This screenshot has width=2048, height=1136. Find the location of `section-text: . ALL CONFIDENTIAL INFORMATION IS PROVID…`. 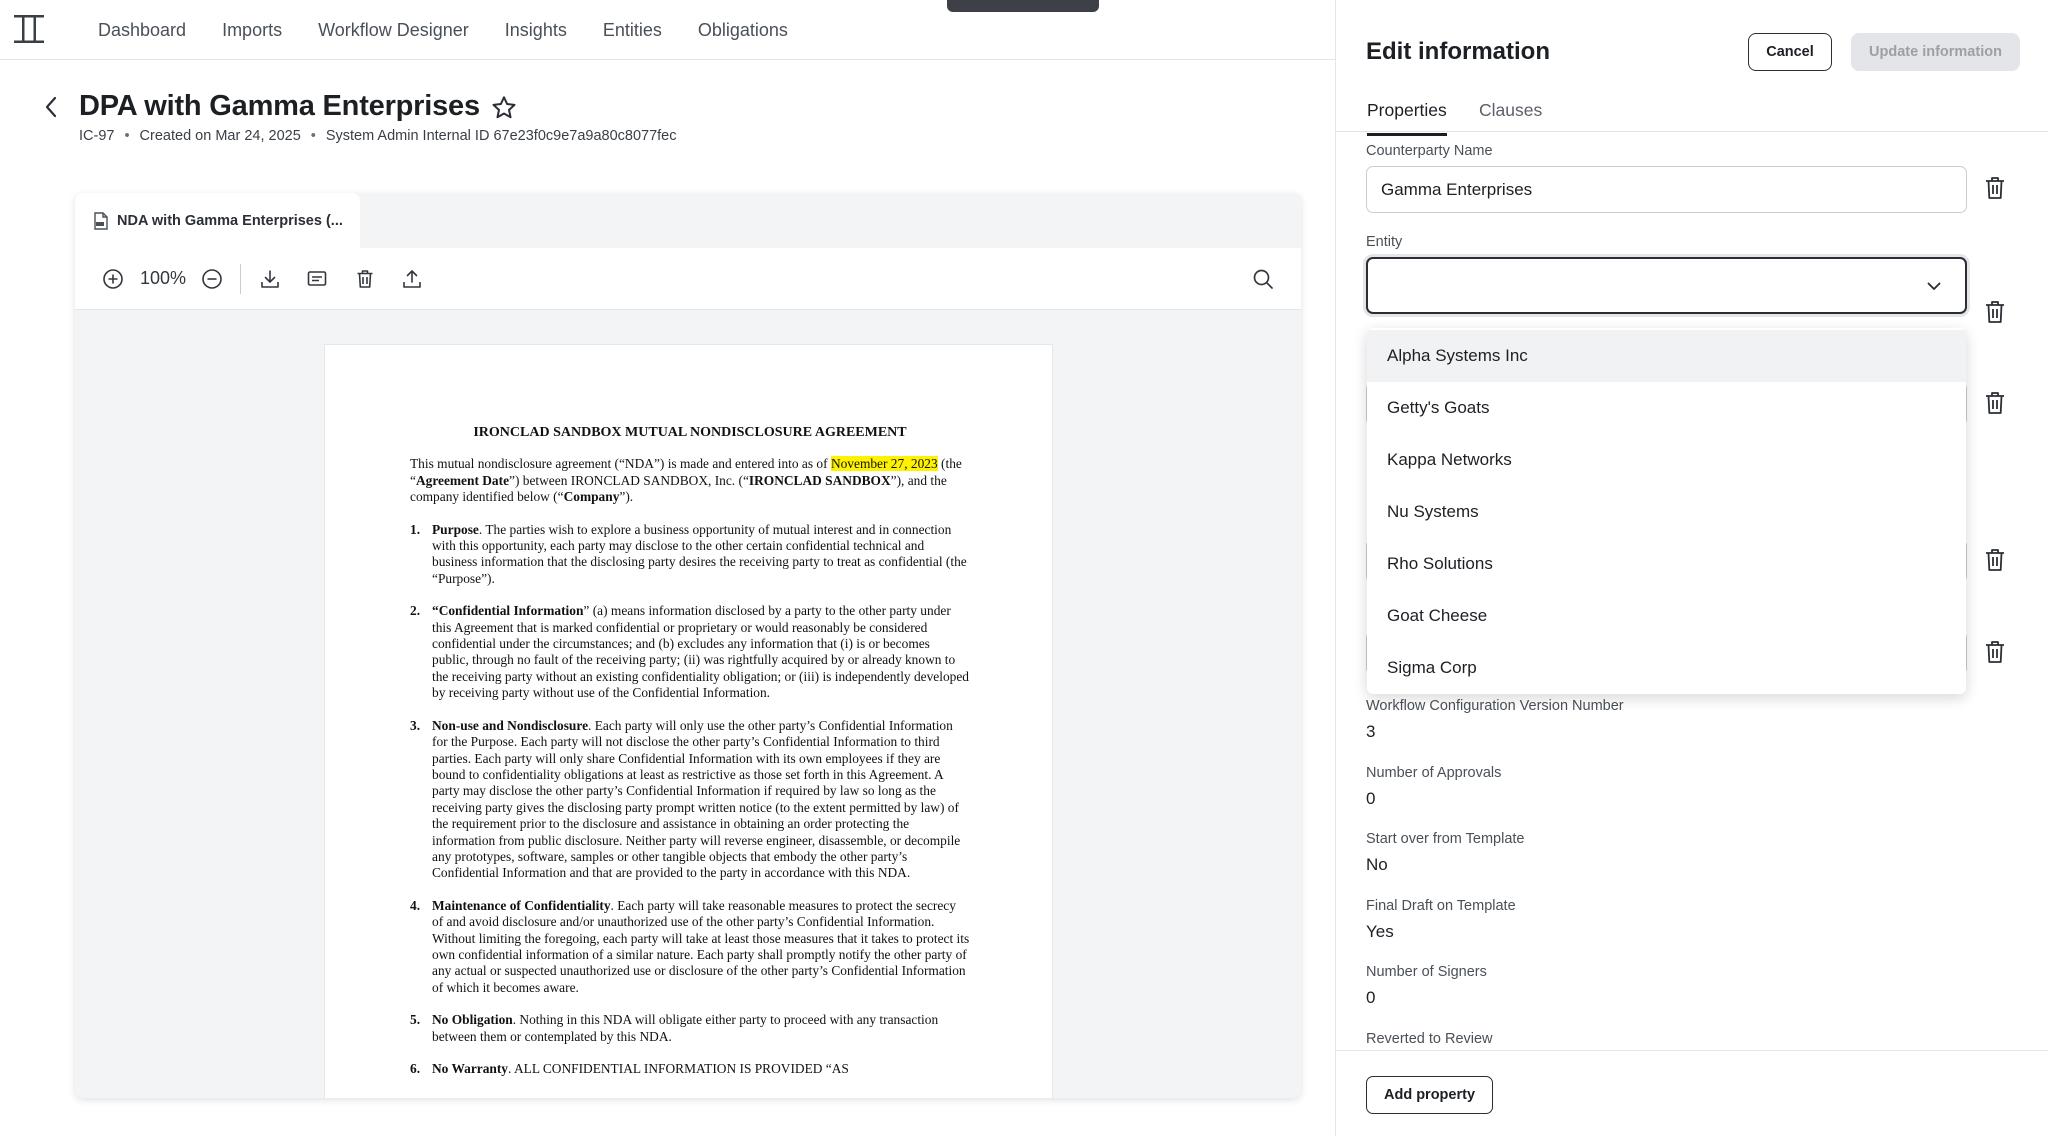

section-text: . ALL CONFIDENTIAL INFORMATION IS PROVID… is located at coordinates (678, 1068).